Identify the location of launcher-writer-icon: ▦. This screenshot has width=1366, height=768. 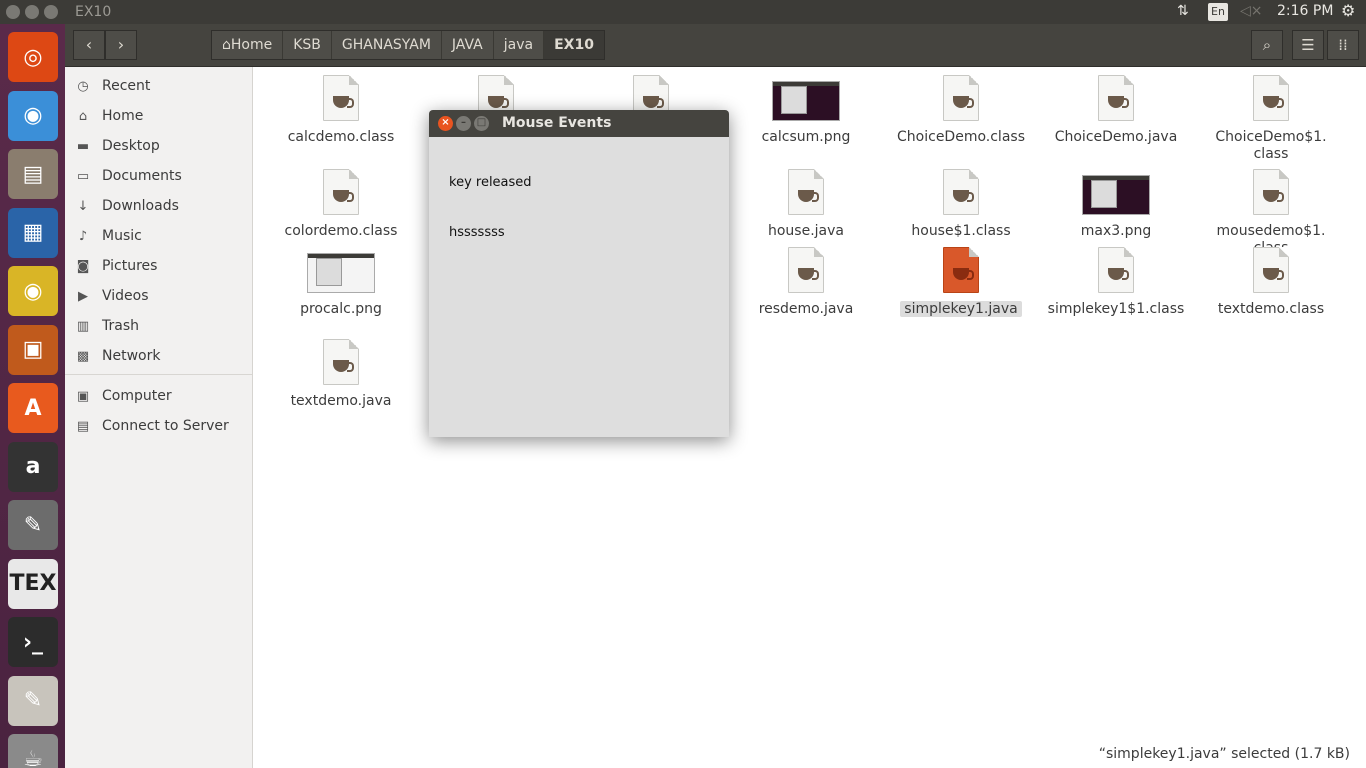
(33, 232).